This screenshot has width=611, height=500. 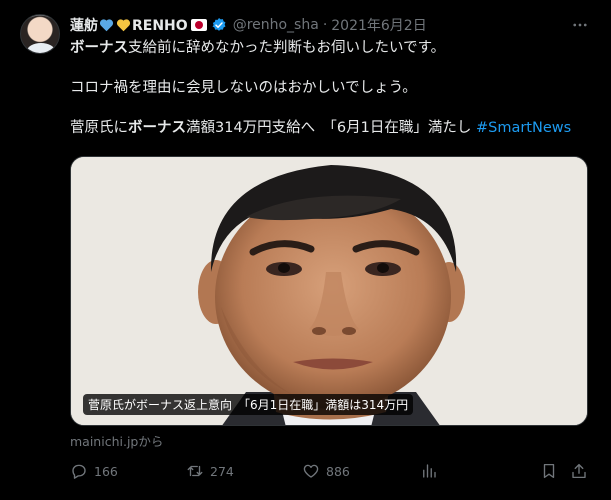 I want to click on bookmark-icon, so click(x=549, y=471).